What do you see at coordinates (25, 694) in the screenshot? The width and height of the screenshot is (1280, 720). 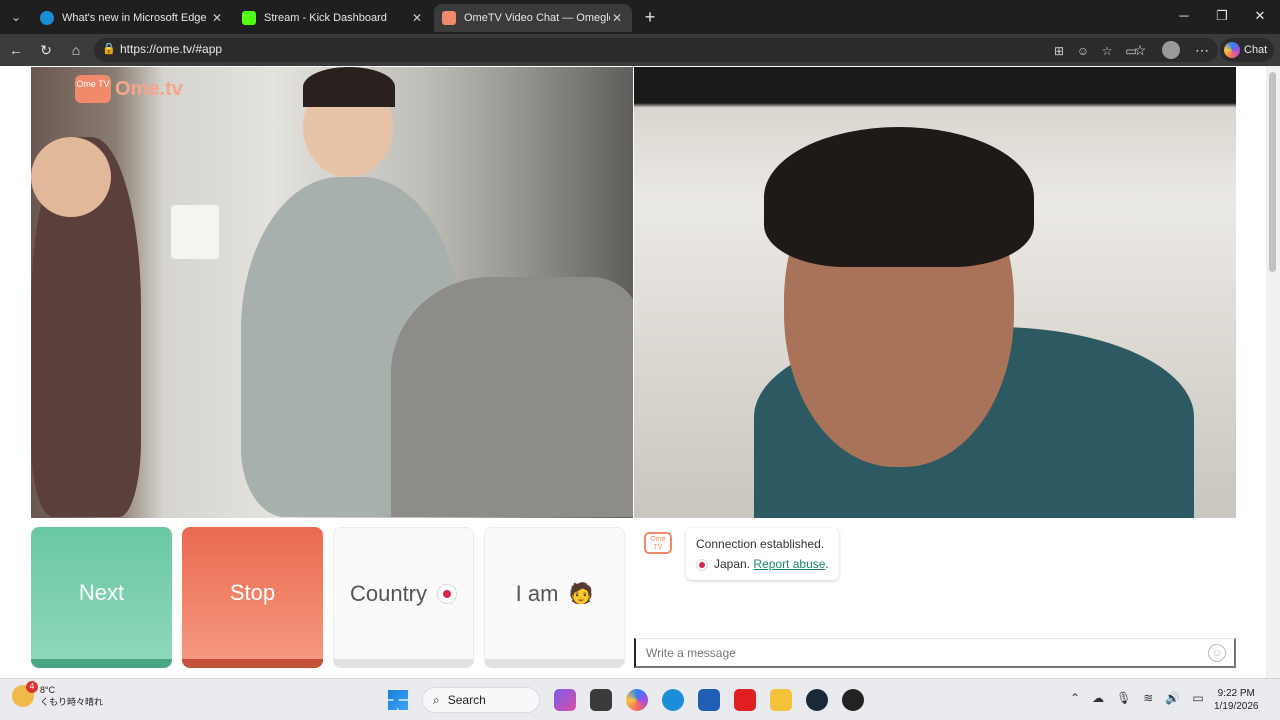 I see `weather-icon: 4` at bounding box center [25, 694].